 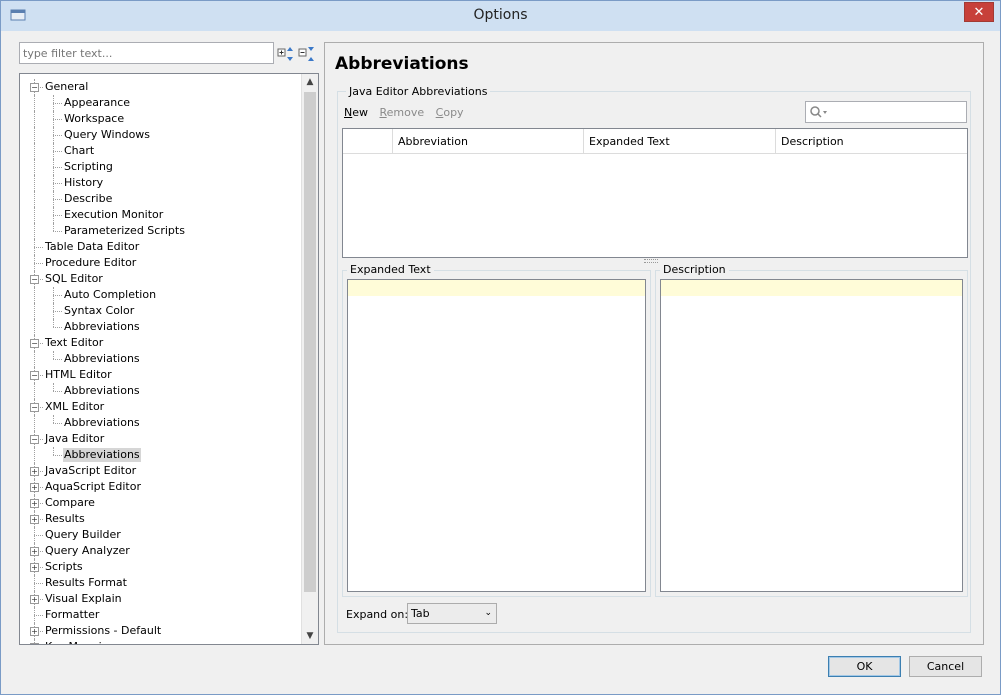 What do you see at coordinates (356, 112) in the screenshot?
I see `new-button: New` at bounding box center [356, 112].